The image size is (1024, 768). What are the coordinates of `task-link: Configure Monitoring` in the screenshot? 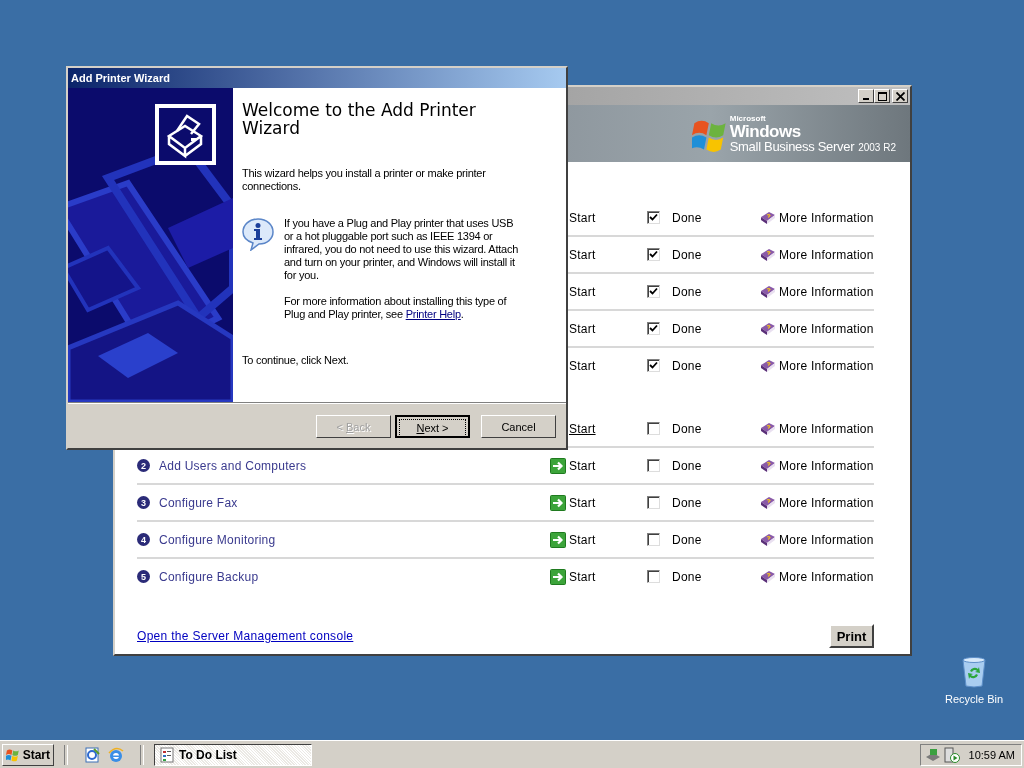 It's located at (217, 539).